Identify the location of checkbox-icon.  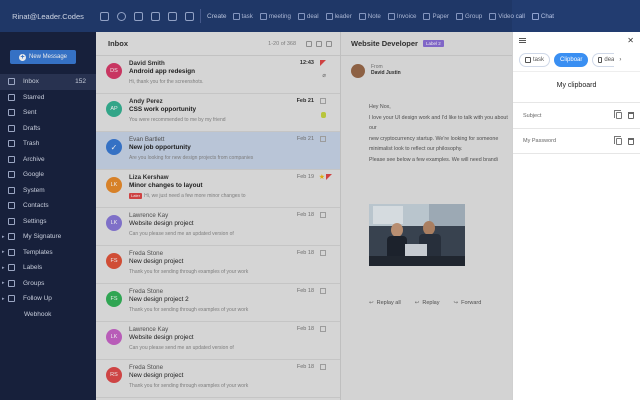
(104, 16).